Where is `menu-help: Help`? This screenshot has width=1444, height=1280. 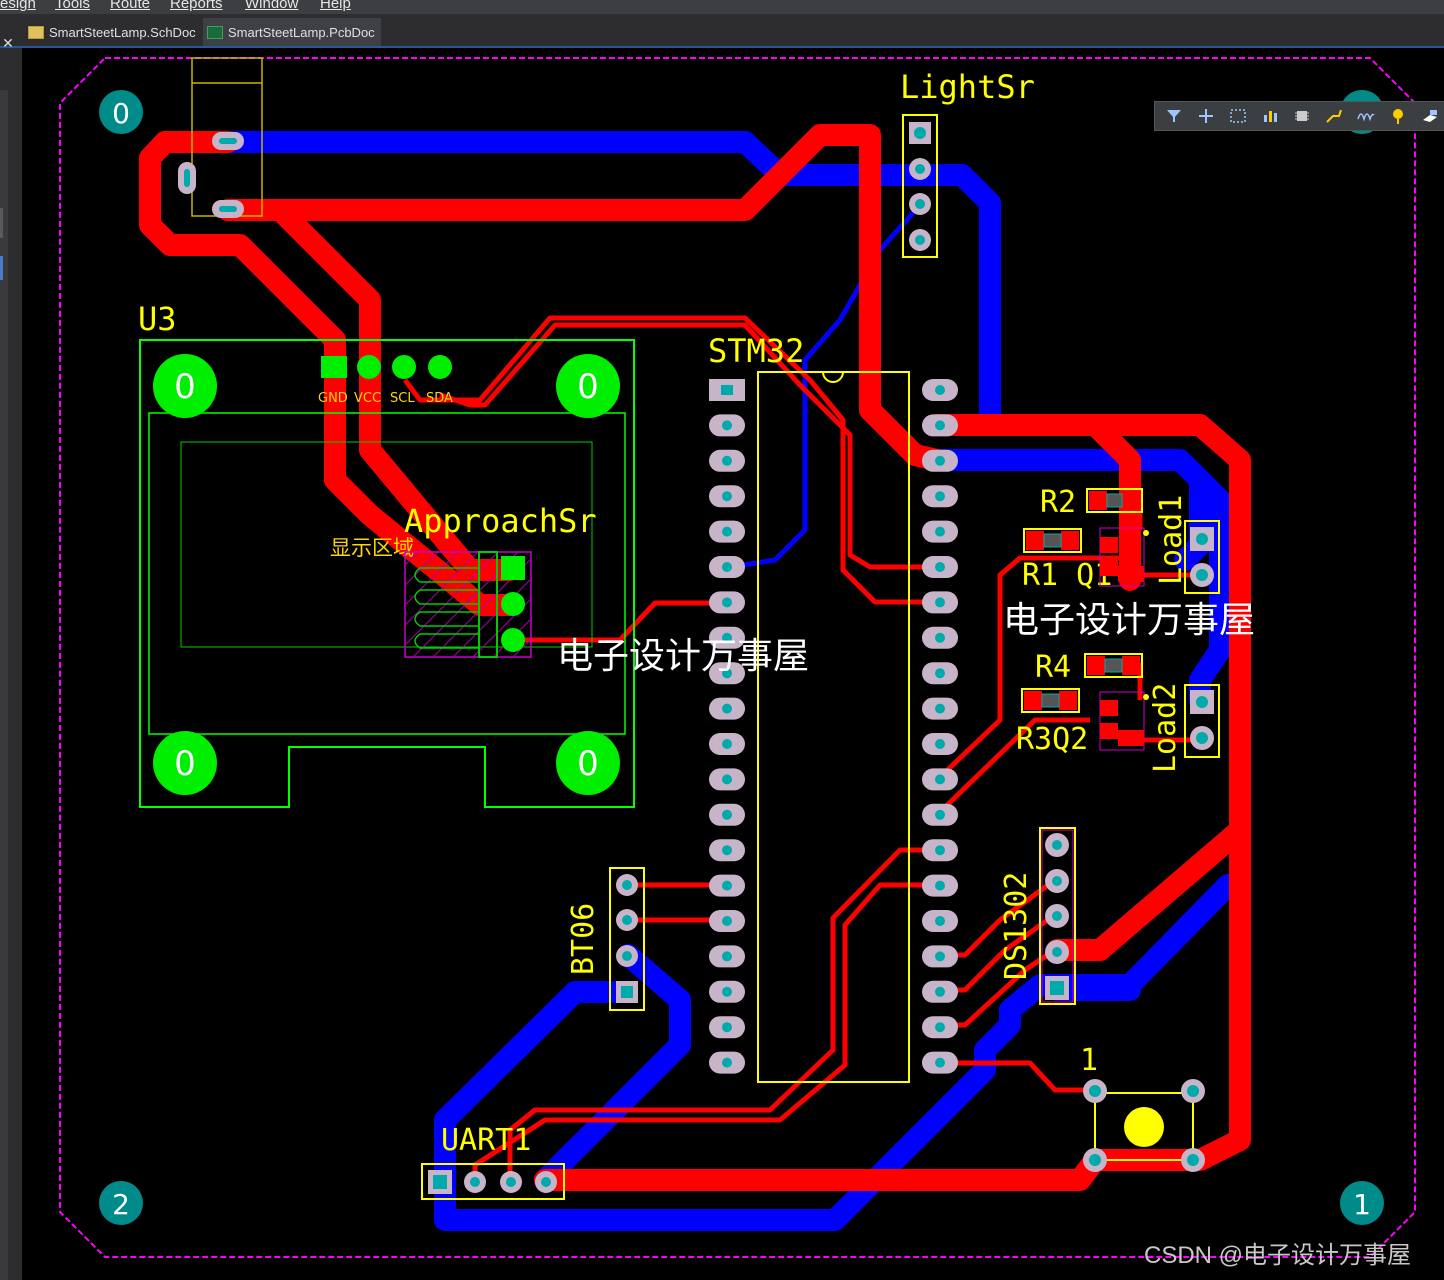
menu-help: Help is located at coordinates (335, 6).